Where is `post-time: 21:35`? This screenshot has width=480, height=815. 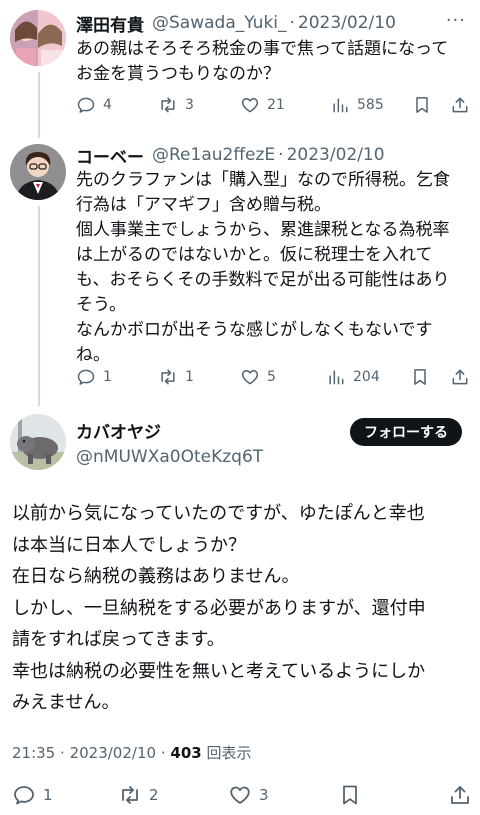 post-time: 21:35 is located at coordinates (33, 753).